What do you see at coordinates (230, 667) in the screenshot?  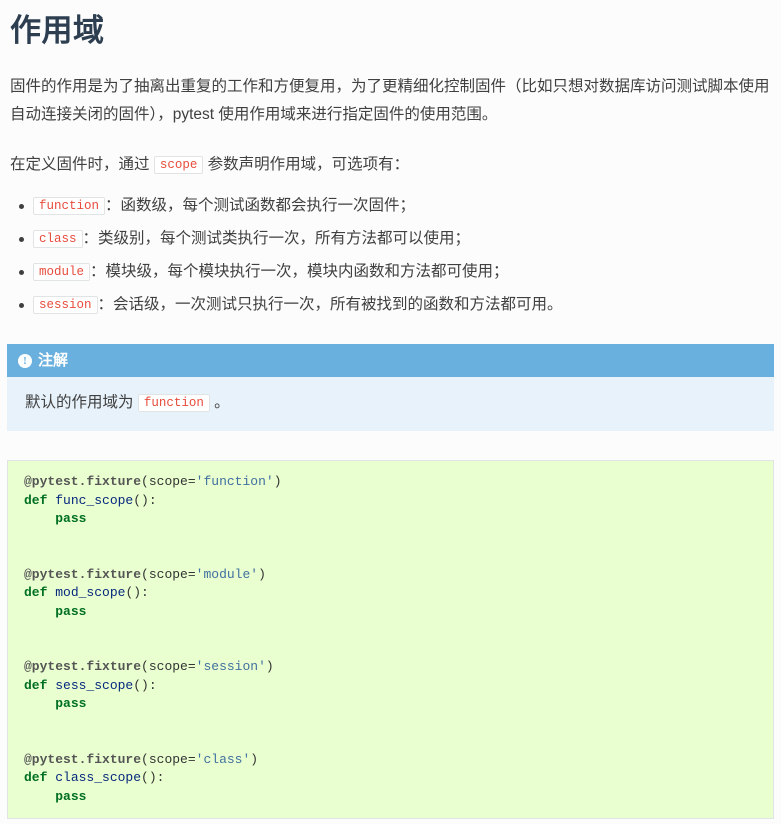 I see `code-token-string: 'session'` at bounding box center [230, 667].